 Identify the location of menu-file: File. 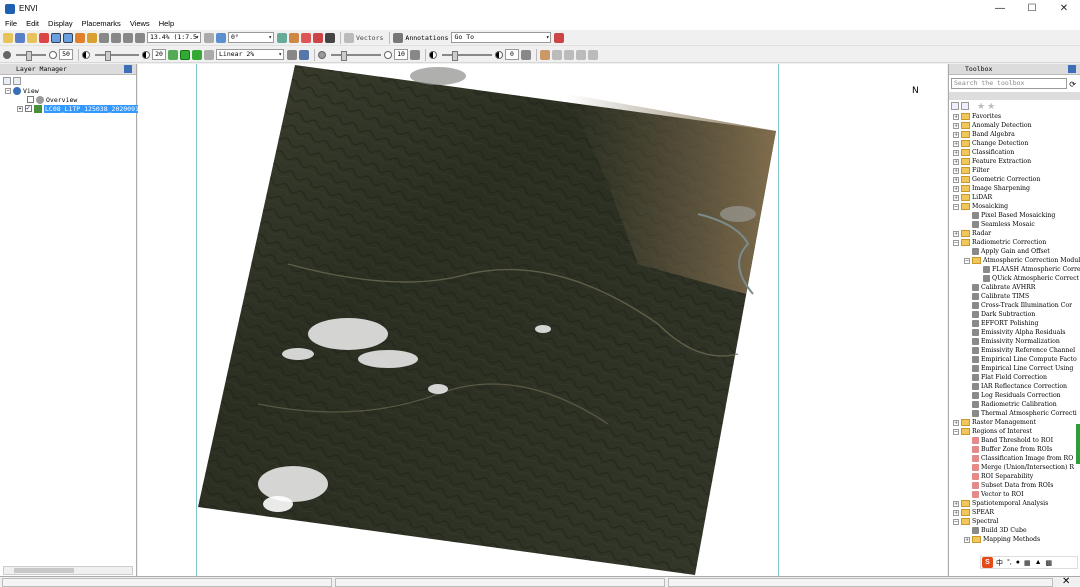
(11, 23).